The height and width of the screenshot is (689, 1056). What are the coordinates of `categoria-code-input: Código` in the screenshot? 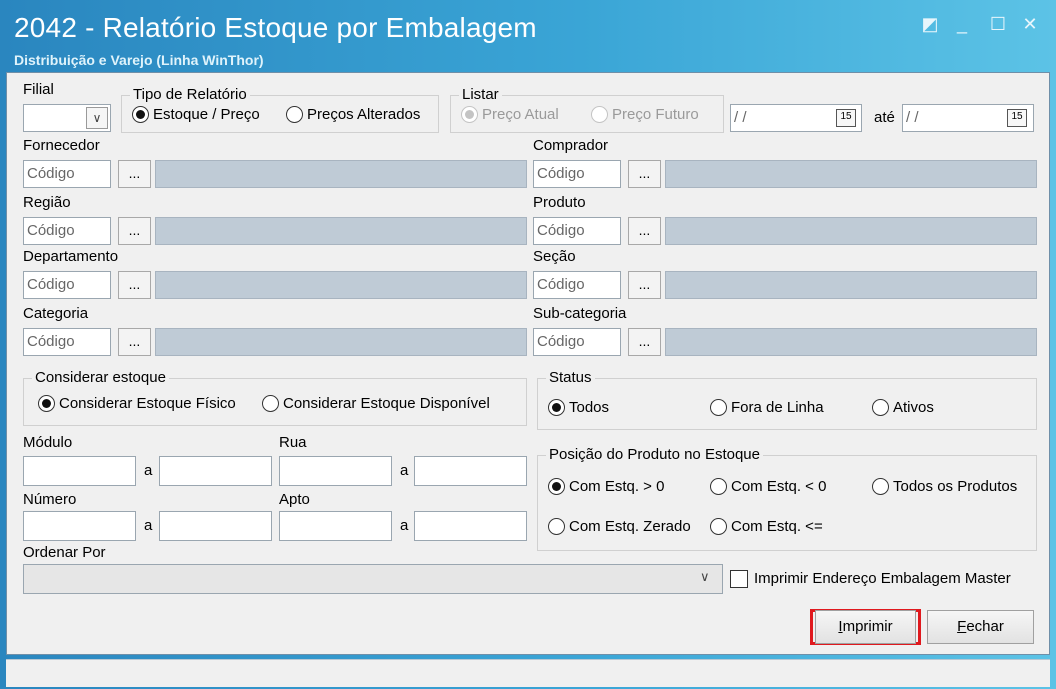 It's located at (67, 342).